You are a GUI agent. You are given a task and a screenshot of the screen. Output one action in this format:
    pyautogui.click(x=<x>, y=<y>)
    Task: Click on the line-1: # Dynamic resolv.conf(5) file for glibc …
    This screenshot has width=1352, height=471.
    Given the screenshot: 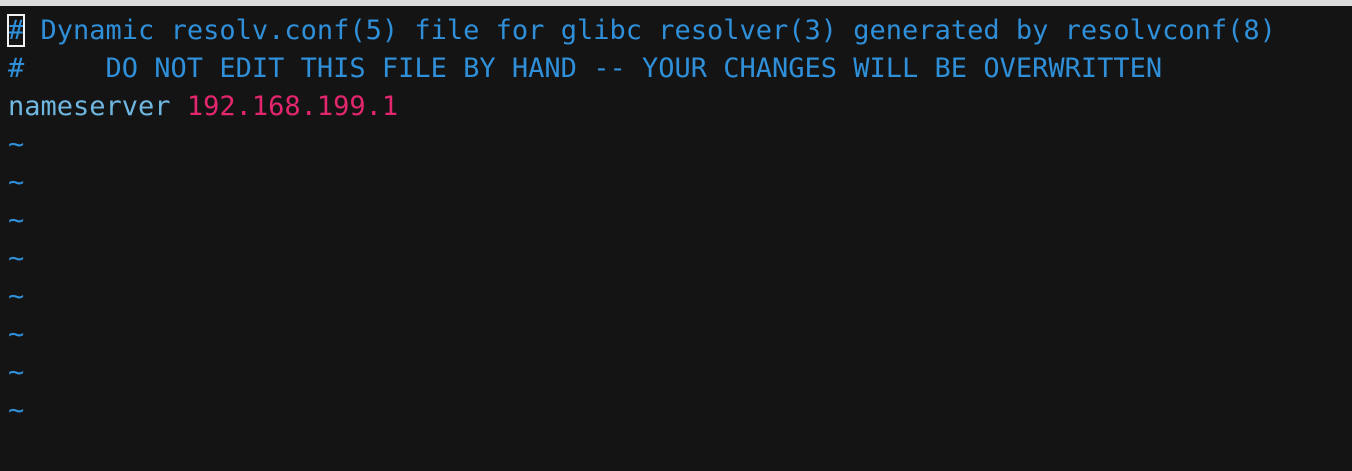 What is the action you would take?
    pyautogui.click(x=641, y=31)
    